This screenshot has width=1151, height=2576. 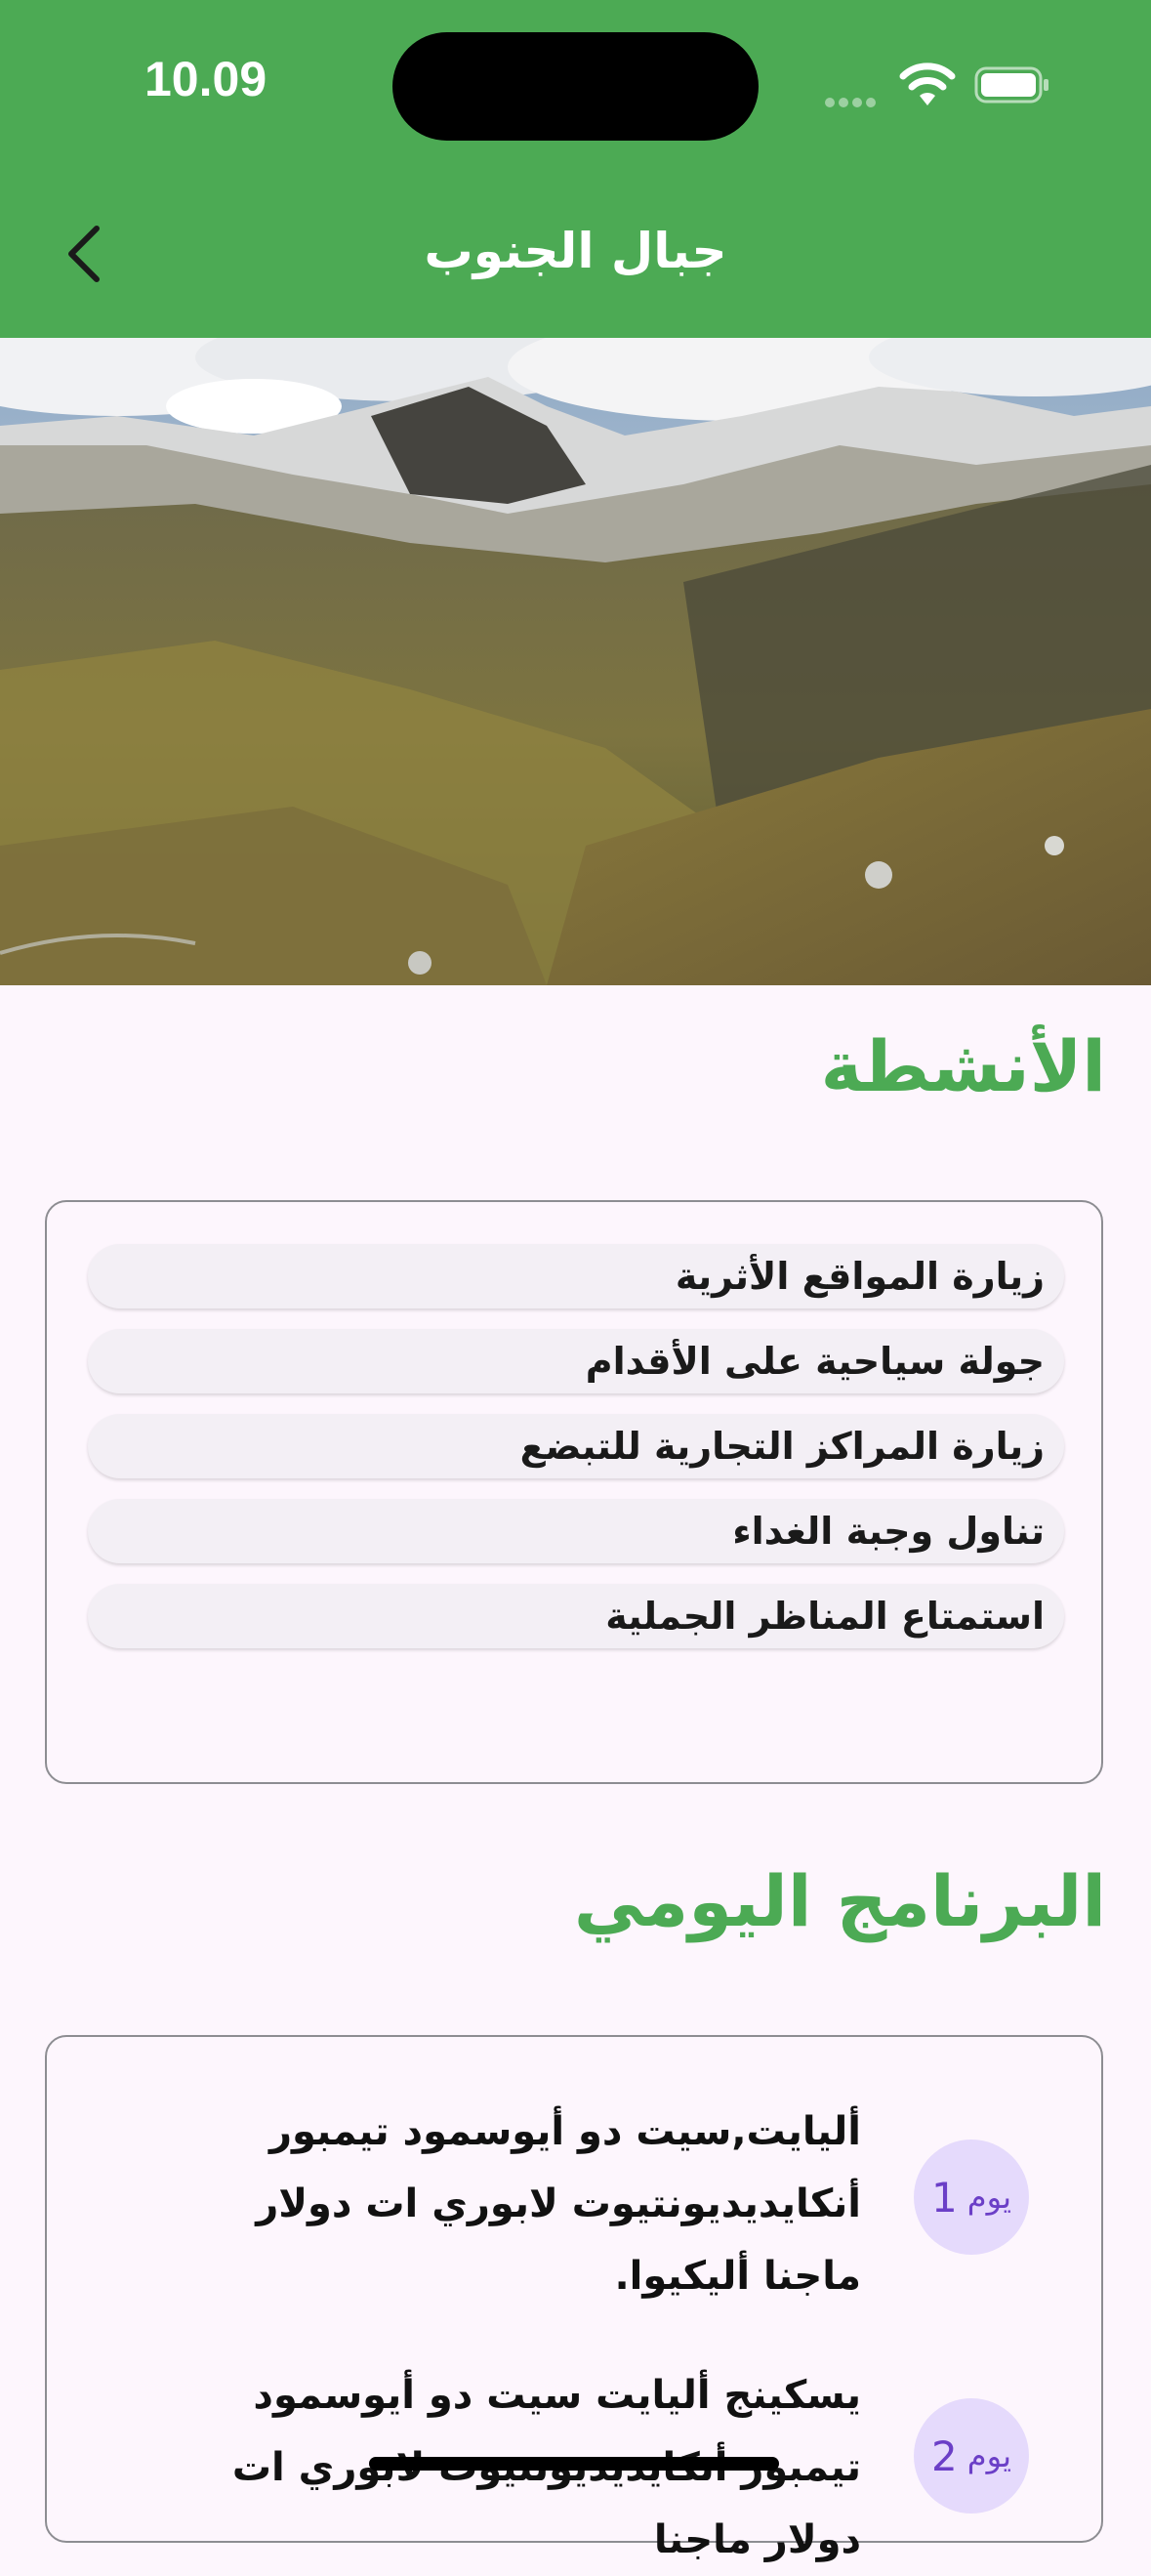 I want to click on day-badge: يوم 1, so click(x=971, y=2197).